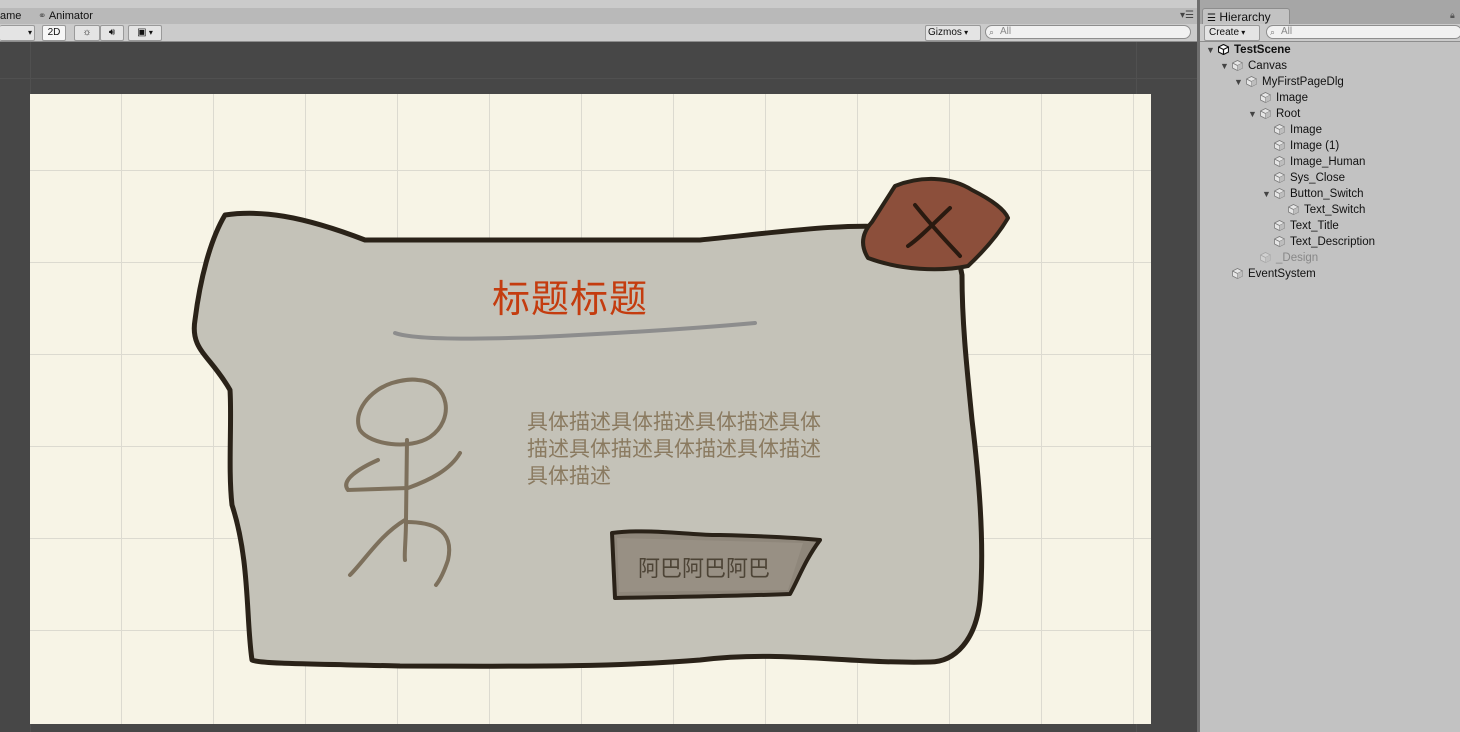  What do you see at coordinates (1330, 258) in the screenshot?
I see `hierarchy-item: _Design` at bounding box center [1330, 258].